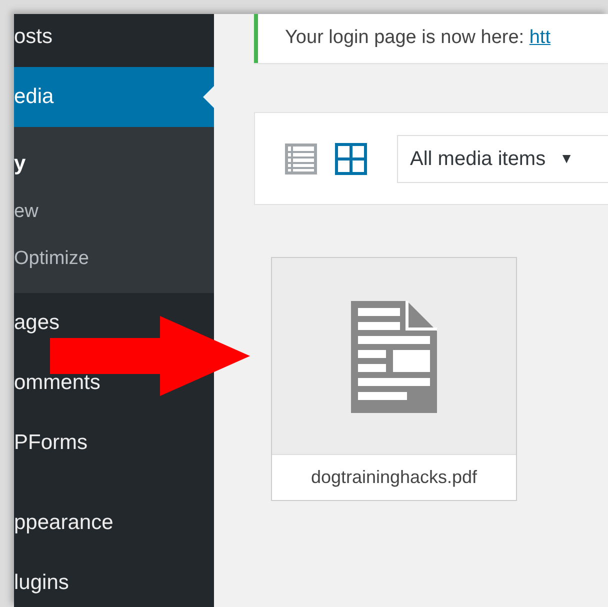 The height and width of the screenshot is (607, 608). Describe the element at coordinates (57, 383) in the screenshot. I see `sidebar-item: omments` at that location.